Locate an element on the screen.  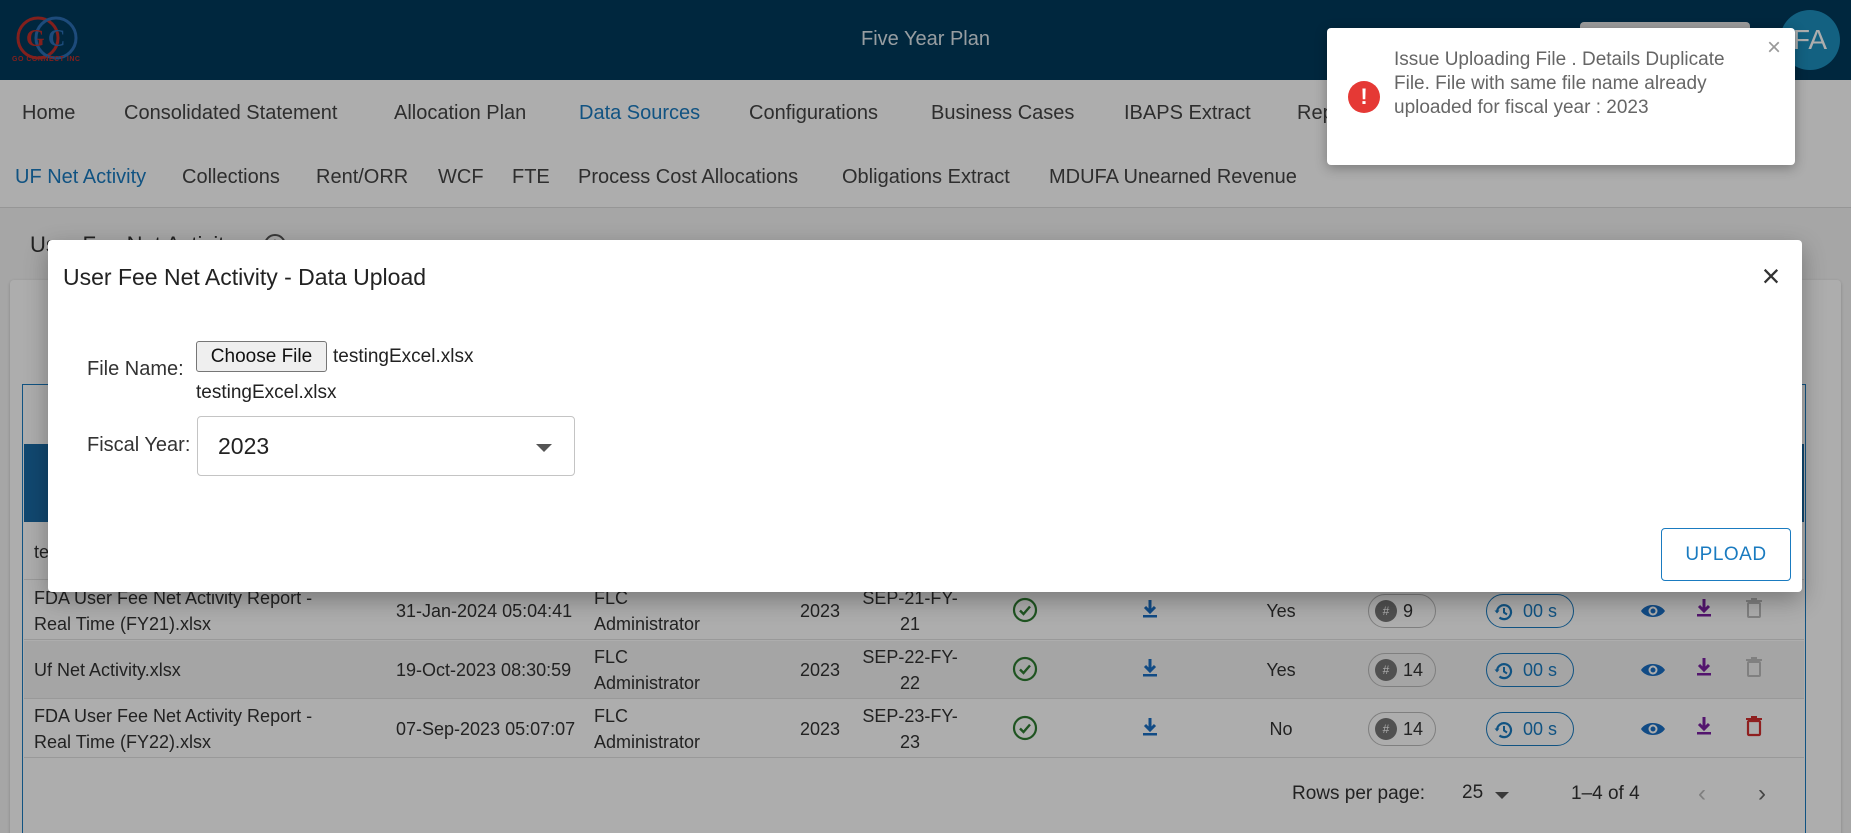
upload-button: UPLOAD is located at coordinates (1726, 554).